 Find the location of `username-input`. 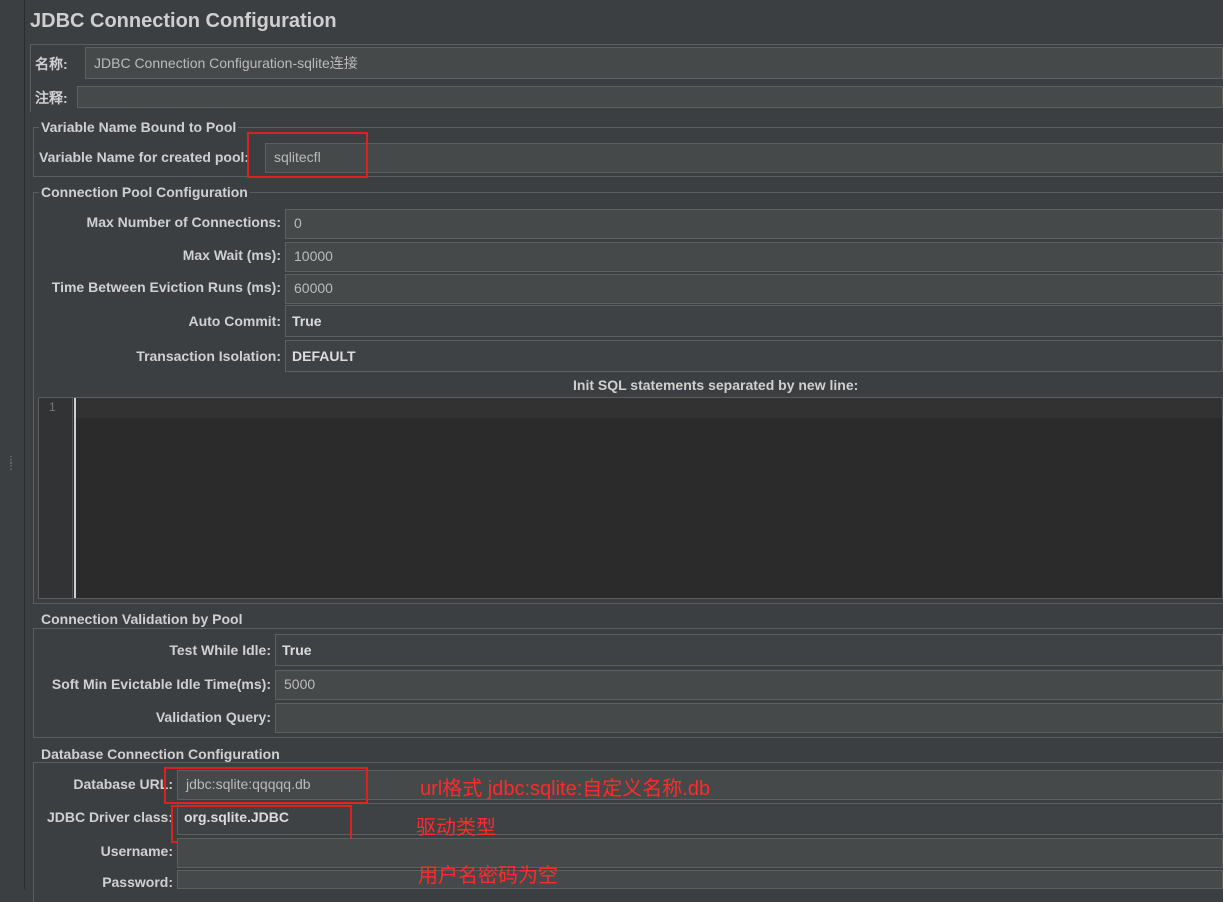

username-input is located at coordinates (700, 853).